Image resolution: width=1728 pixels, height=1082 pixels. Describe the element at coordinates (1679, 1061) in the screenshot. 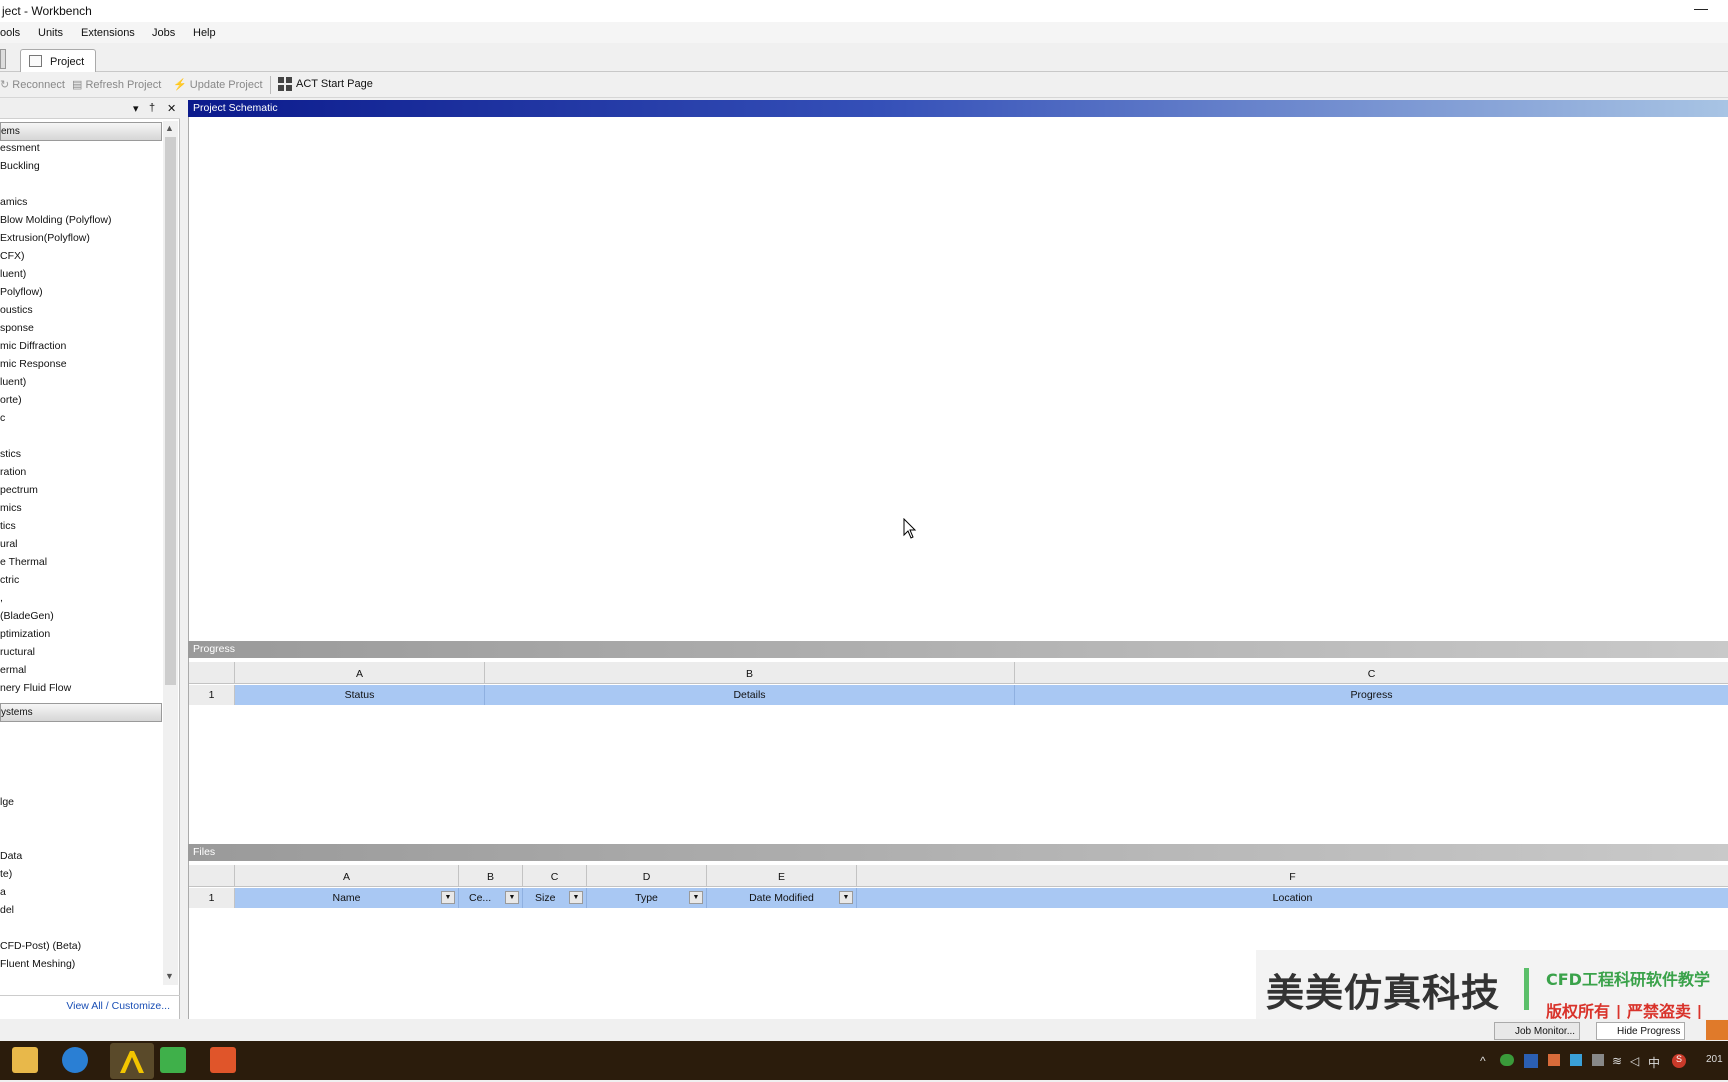

I see `sogou-icon: S` at that location.